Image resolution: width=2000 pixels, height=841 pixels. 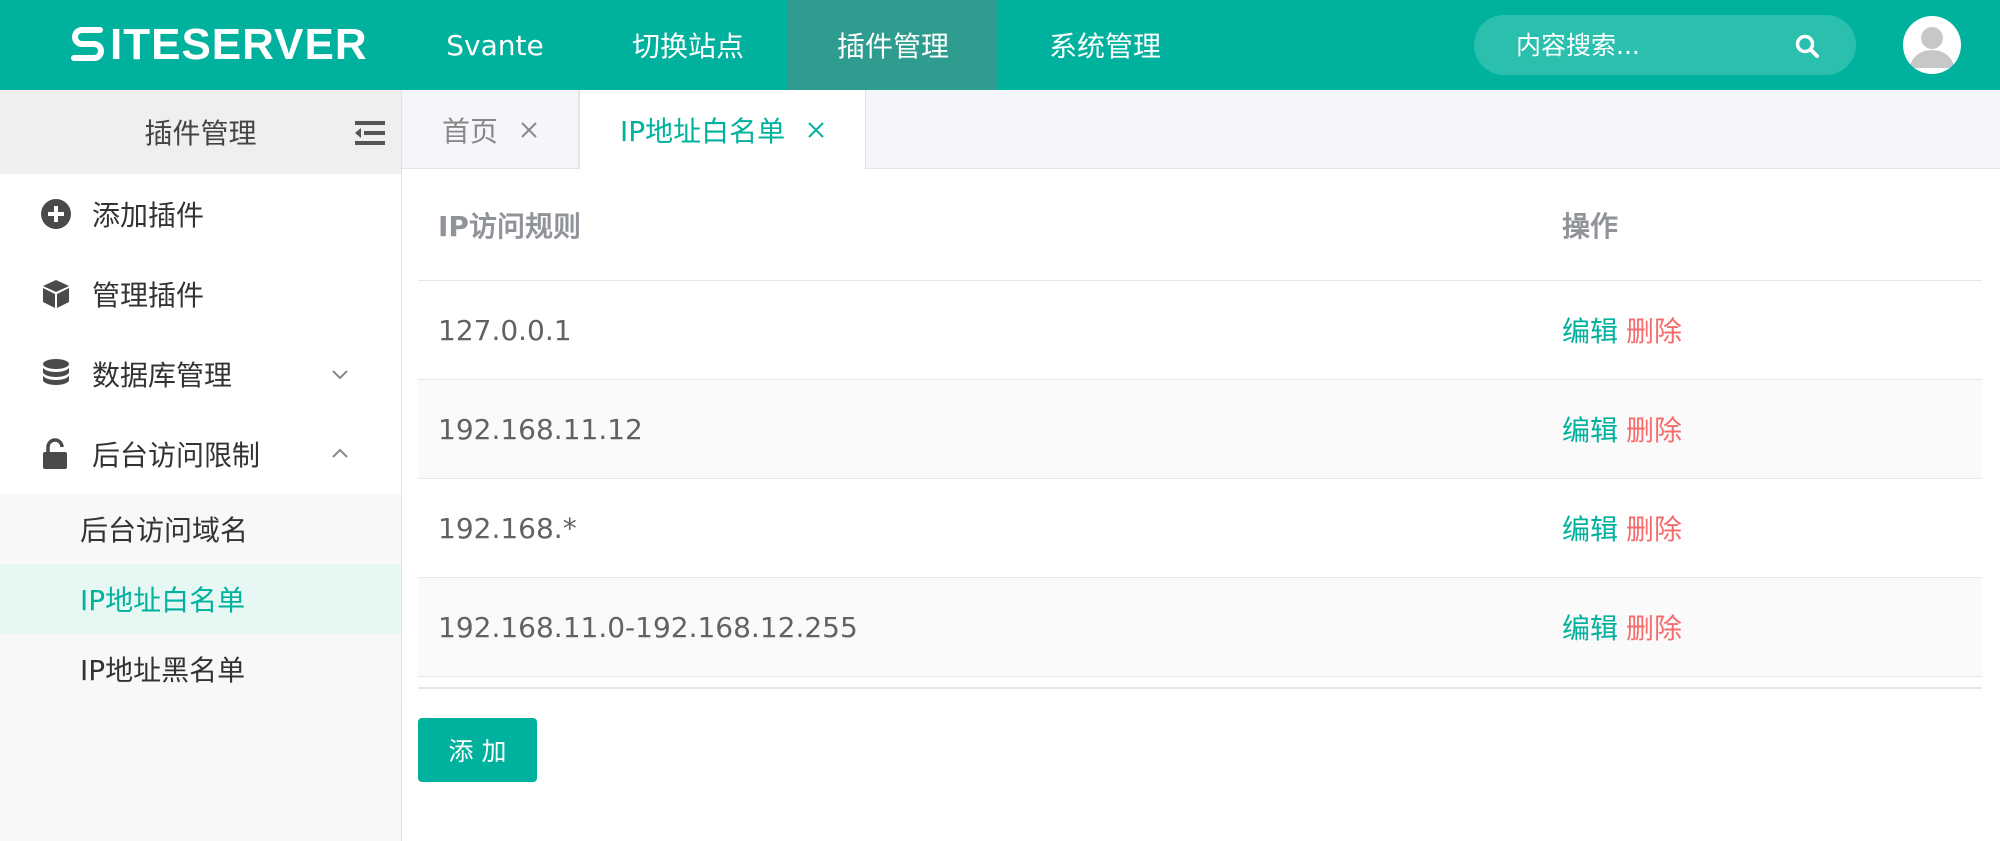 I want to click on sidebar-item-add-plugin: 添加插件, so click(x=200, y=214).